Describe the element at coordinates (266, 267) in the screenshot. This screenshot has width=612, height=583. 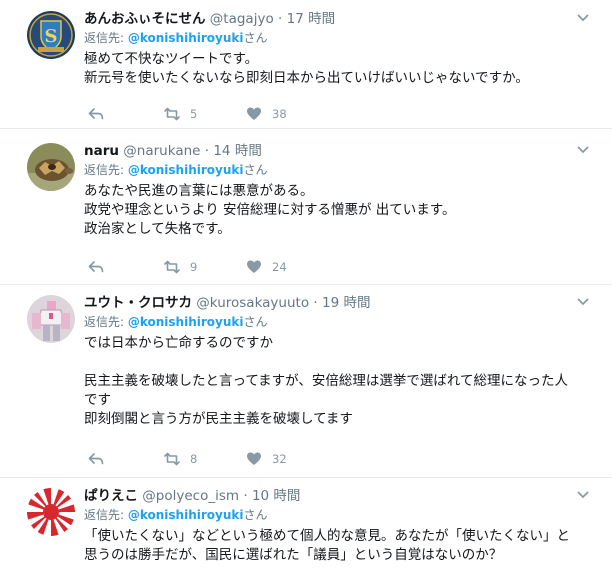
I see `like-button: 24` at that location.